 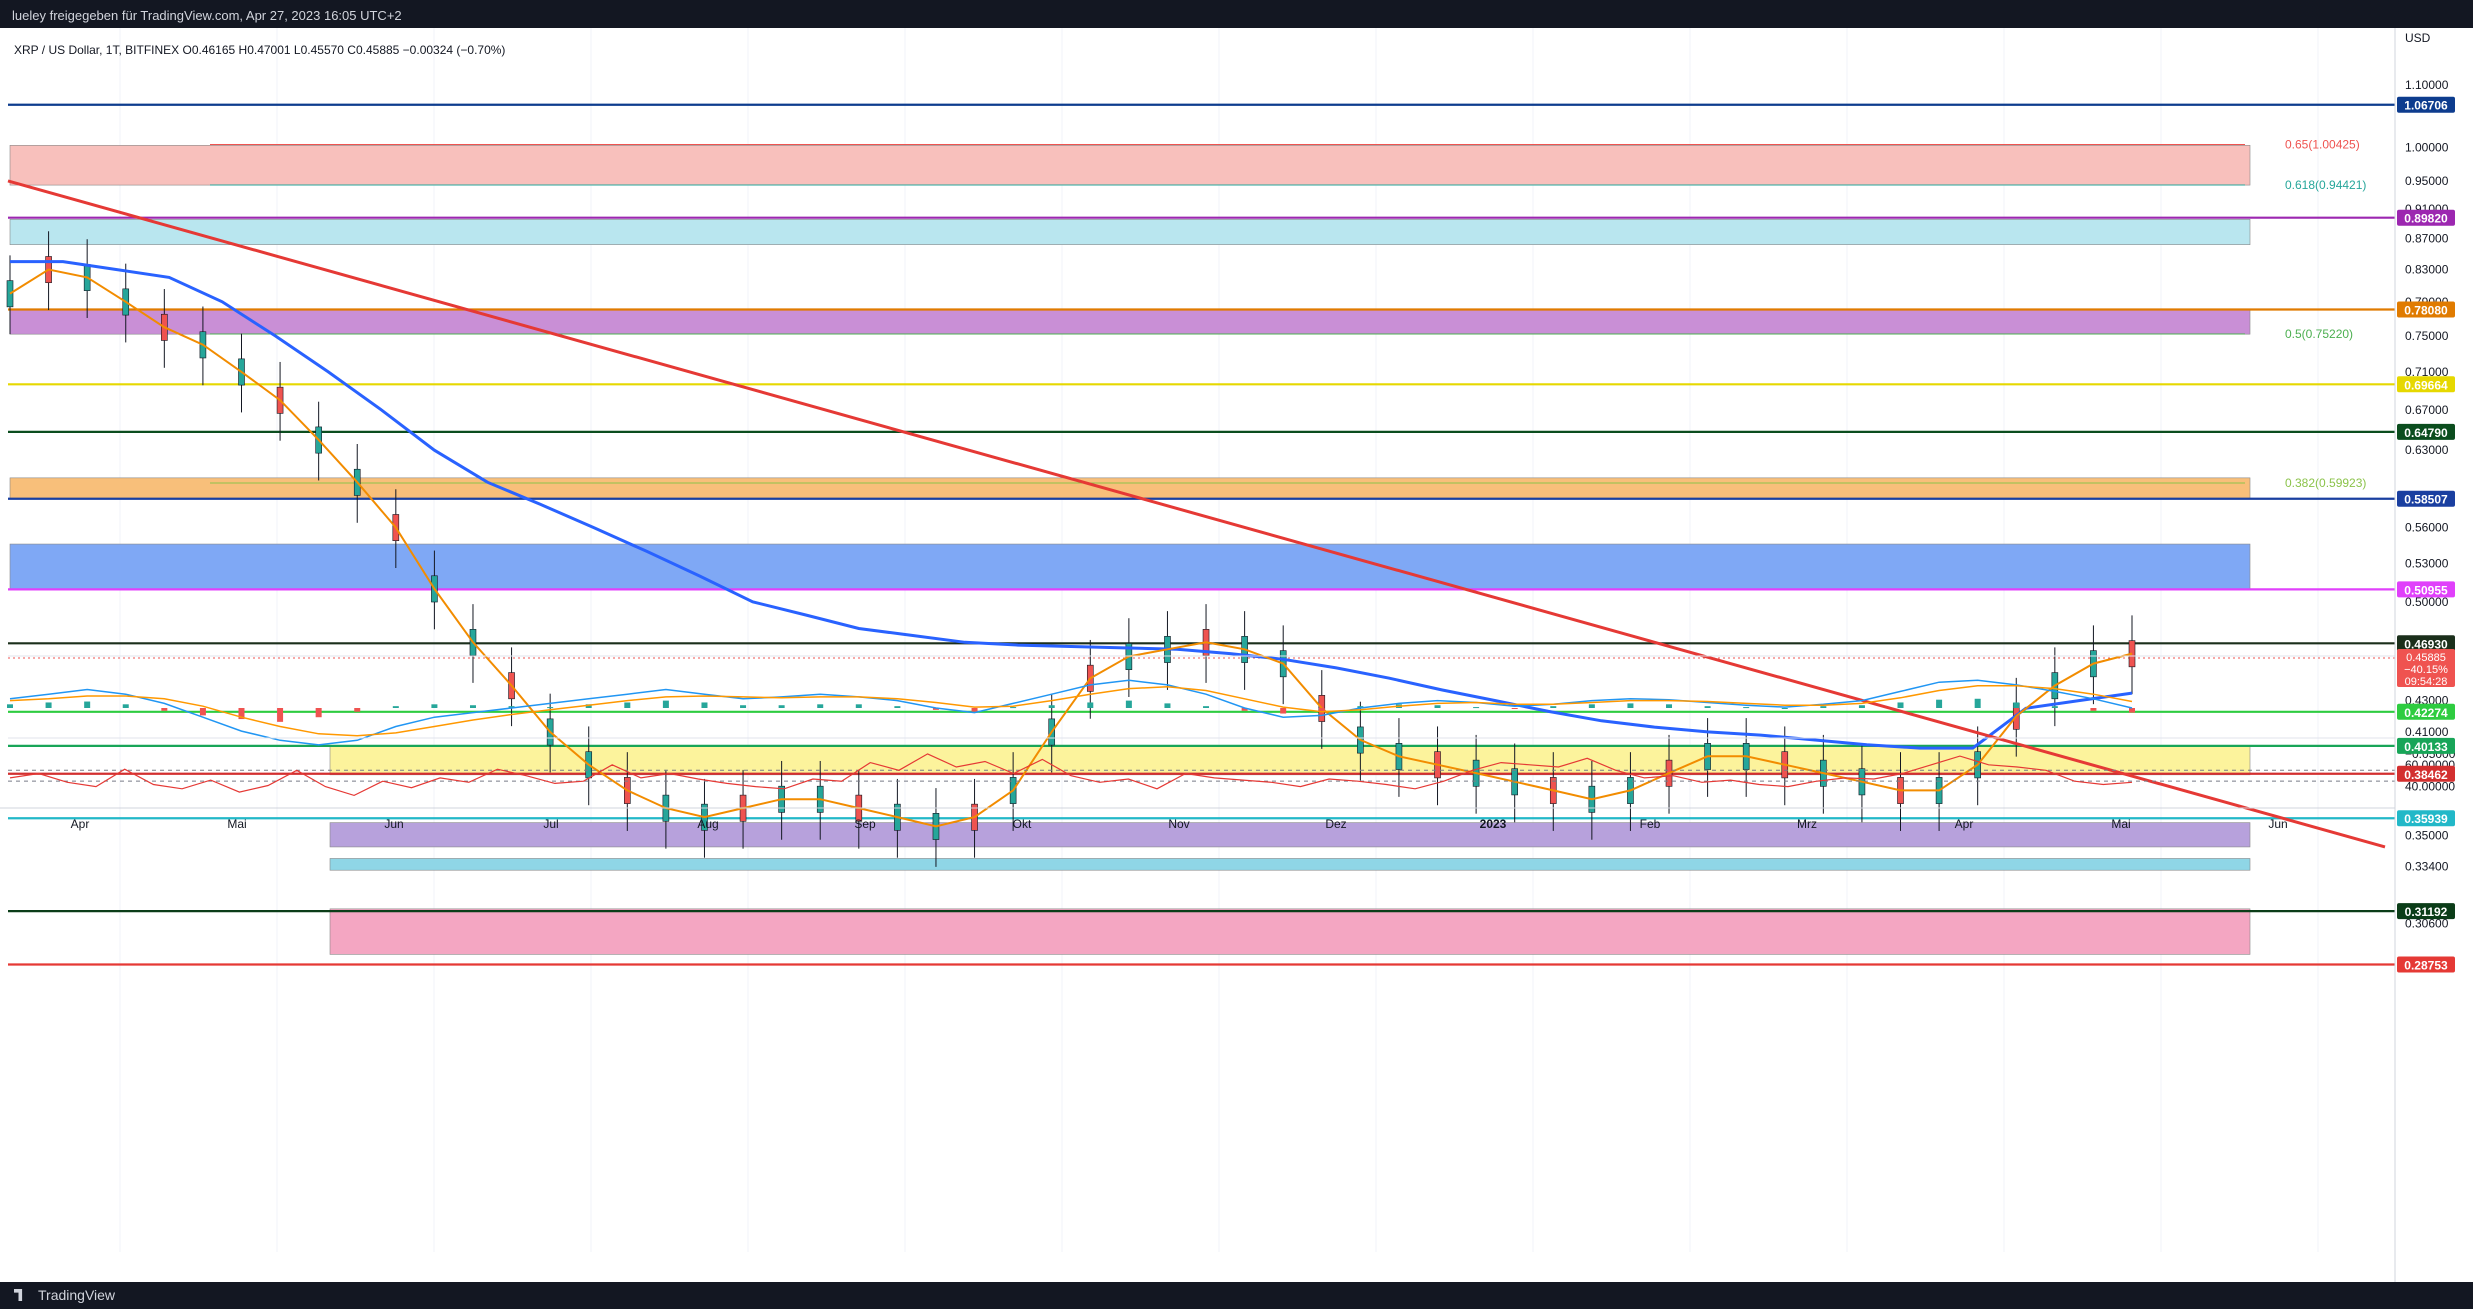 What do you see at coordinates (1807, 824) in the screenshot?
I see `time-tick: Mrz` at bounding box center [1807, 824].